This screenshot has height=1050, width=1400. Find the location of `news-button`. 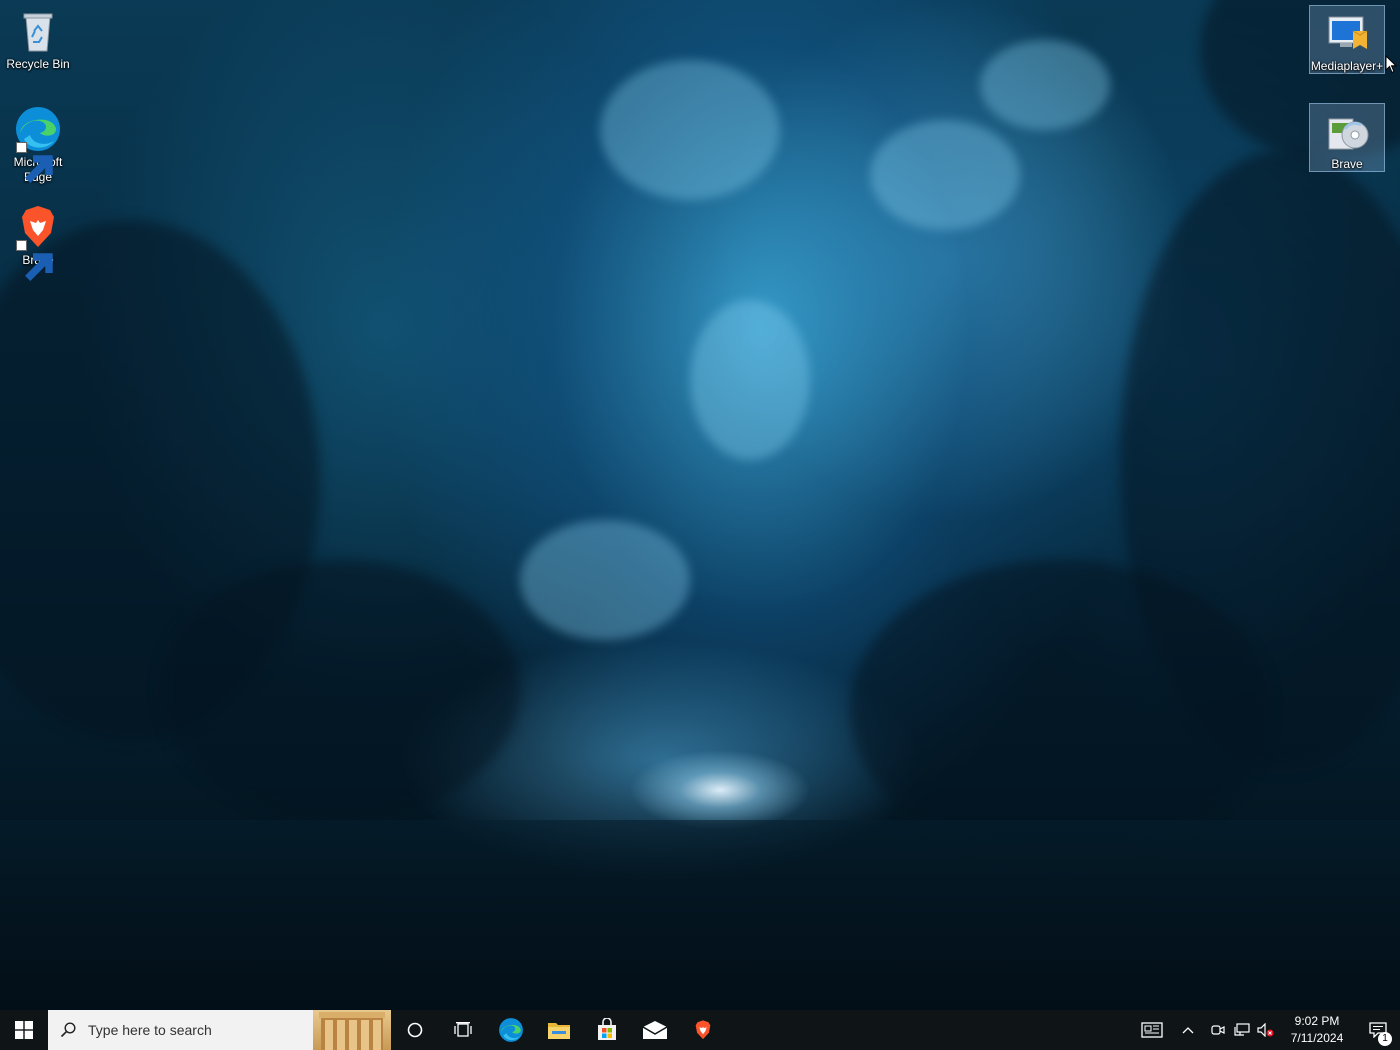

news-button is located at coordinates (1152, 1030).